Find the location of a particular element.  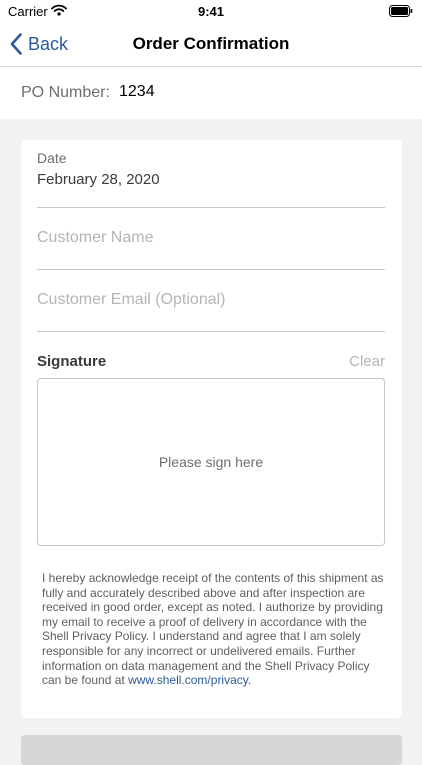

date-value: February 28, 2020 is located at coordinates (98, 179).